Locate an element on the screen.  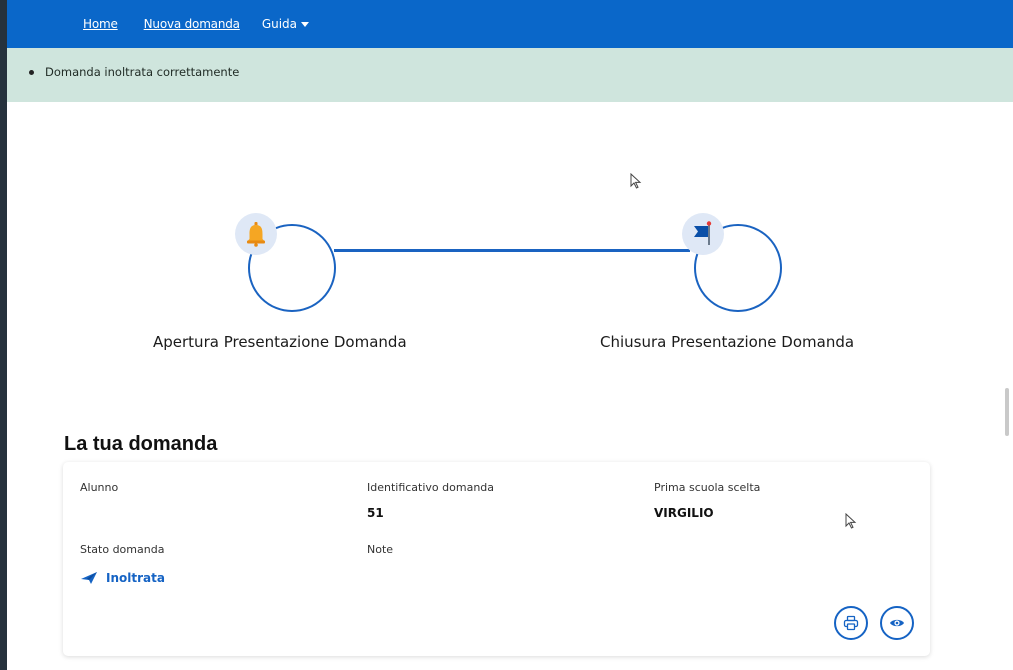
identificativo-value: 51 is located at coordinates (375, 513).